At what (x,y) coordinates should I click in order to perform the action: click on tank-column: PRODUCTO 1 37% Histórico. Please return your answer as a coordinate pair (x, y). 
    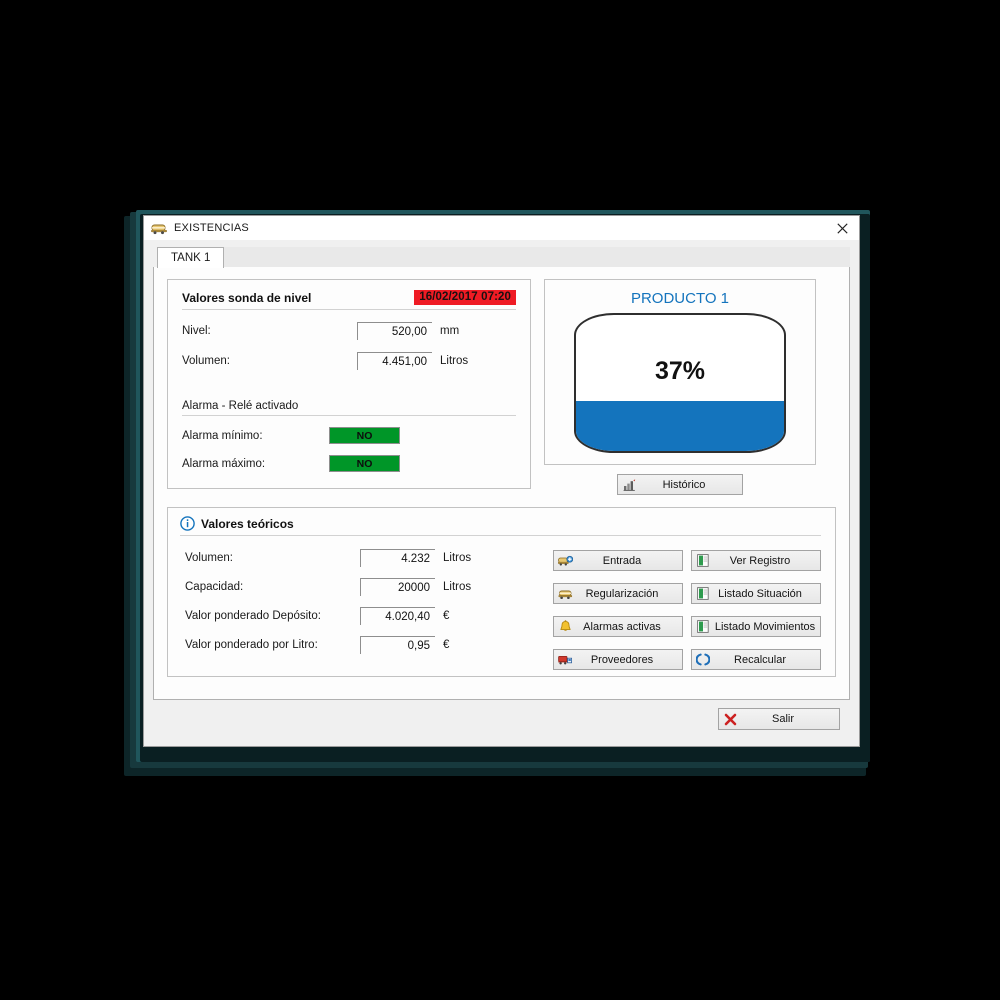
    Looking at the image, I should click on (680, 387).